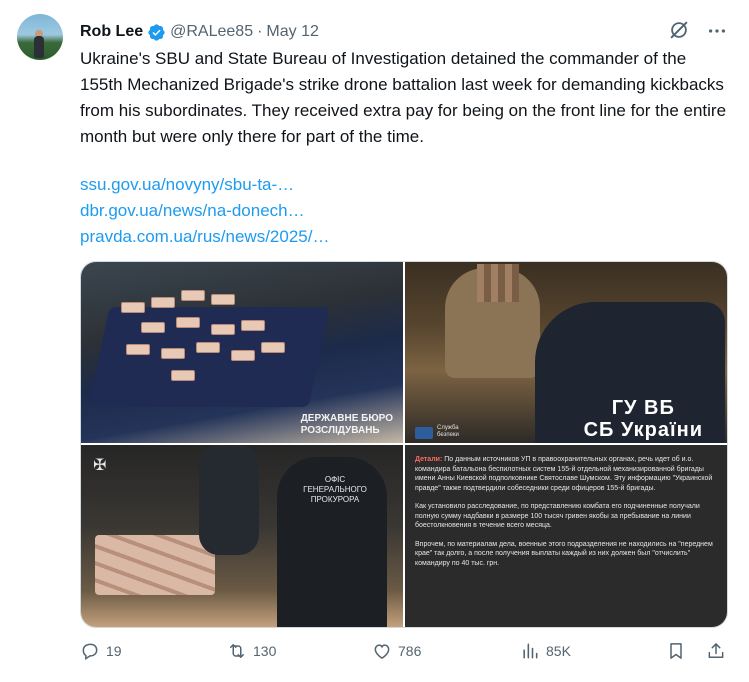  I want to click on more-icon, so click(717, 31).